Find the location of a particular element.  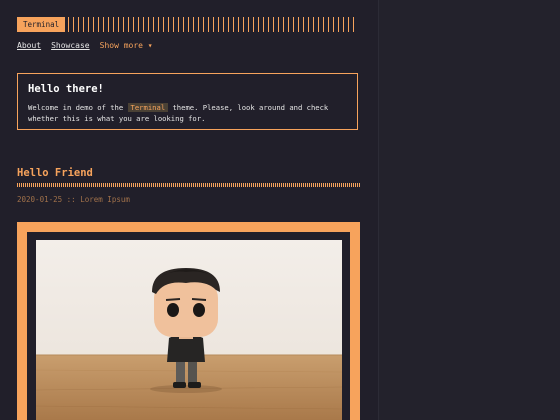

post-meta: 2020-01-25 :: Lorem Ipsum is located at coordinates (73, 199).